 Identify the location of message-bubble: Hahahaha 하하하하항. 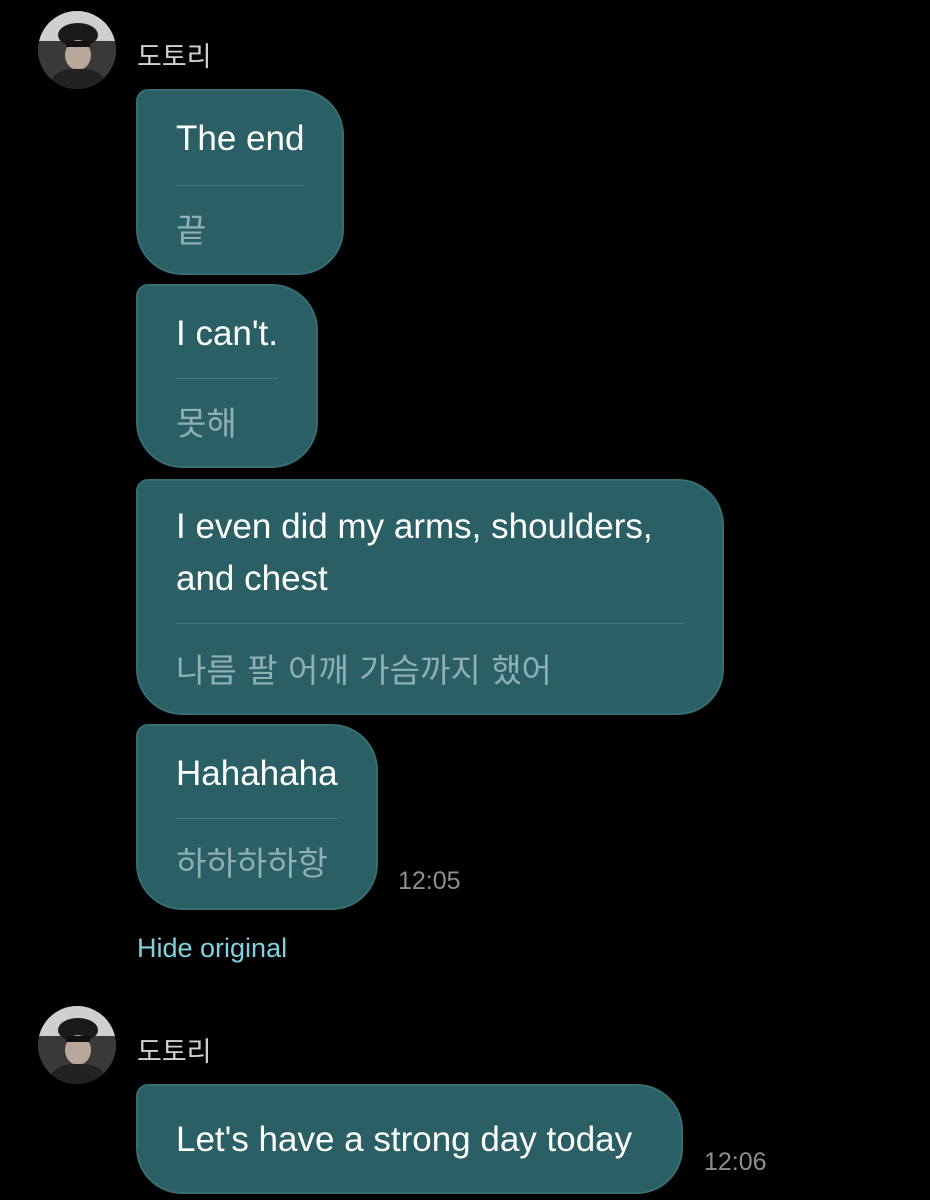
(257, 817).